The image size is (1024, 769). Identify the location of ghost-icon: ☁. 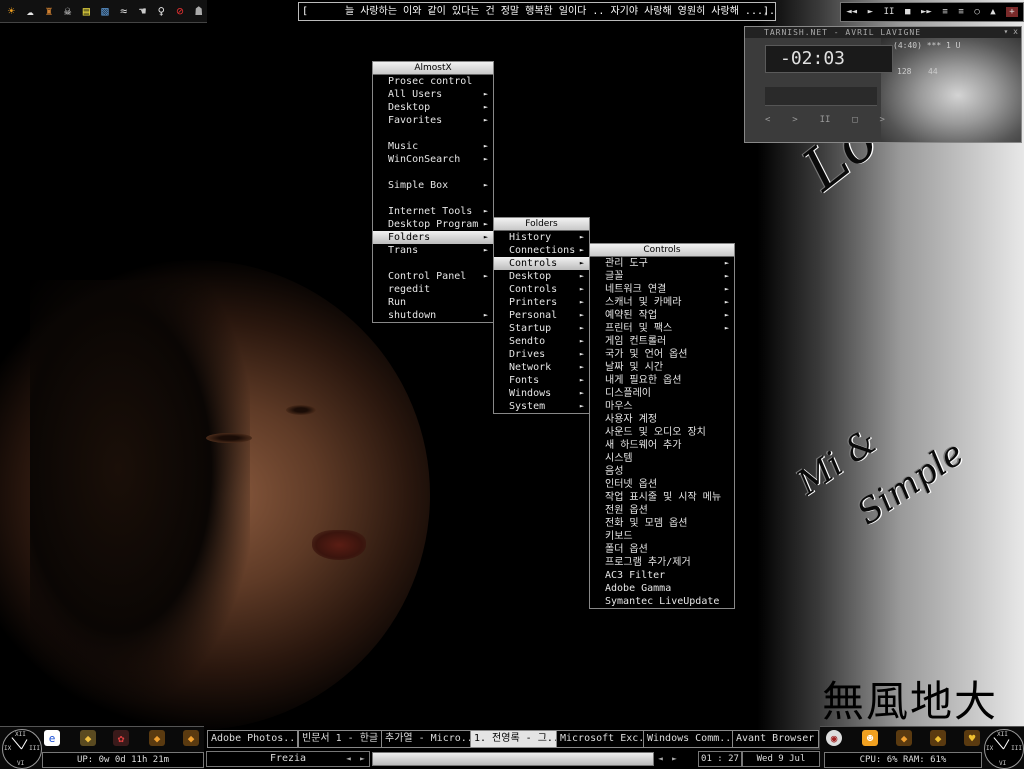
(30, 11).